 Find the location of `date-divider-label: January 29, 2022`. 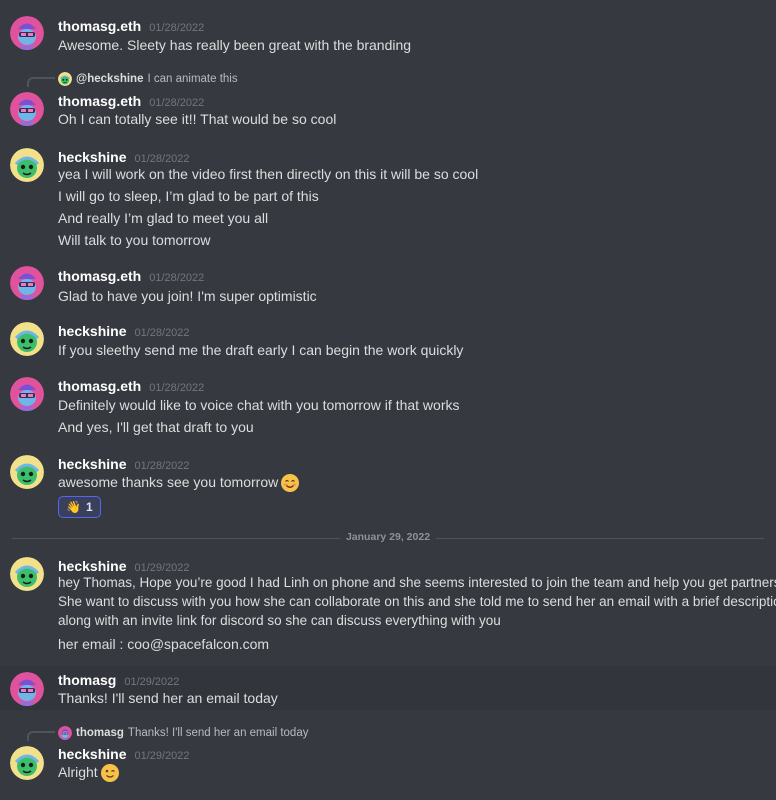

date-divider-label: January 29, 2022 is located at coordinates (388, 537).